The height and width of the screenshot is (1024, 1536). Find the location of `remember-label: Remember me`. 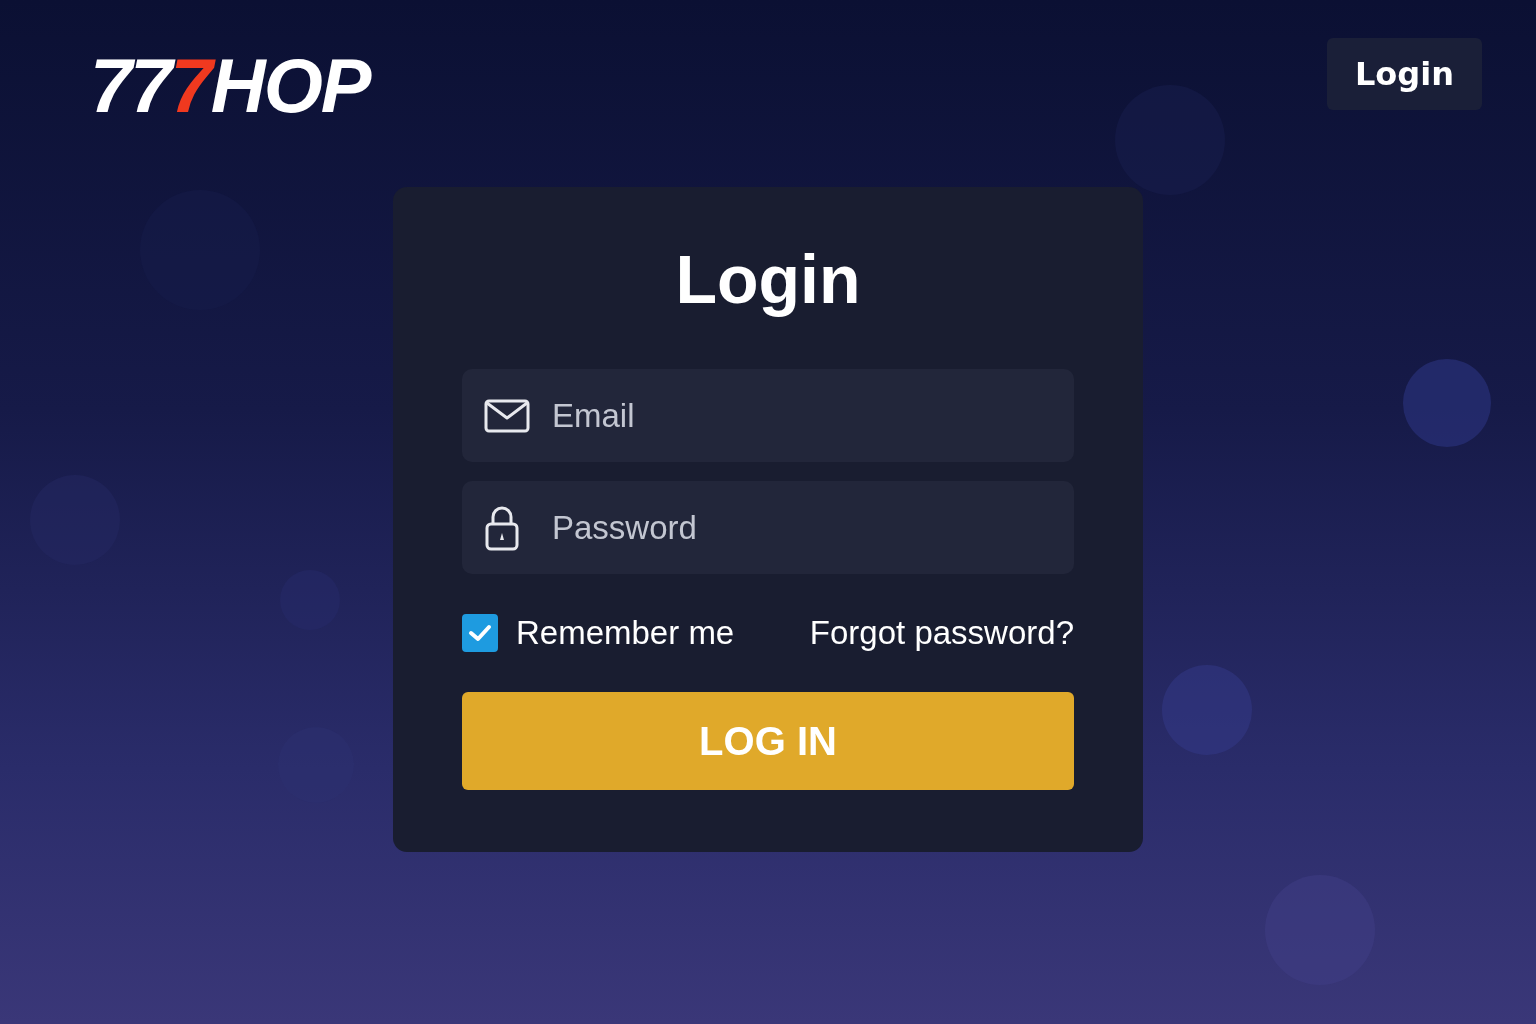

remember-label: Remember me is located at coordinates (625, 633).